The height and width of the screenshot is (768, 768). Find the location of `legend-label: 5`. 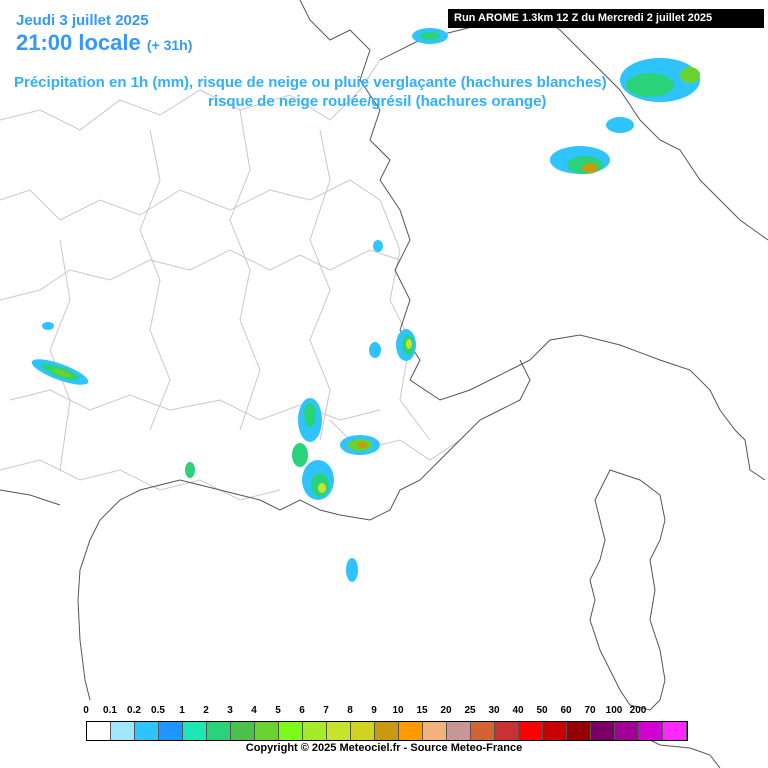

legend-label: 5 is located at coordinates (278, 710).